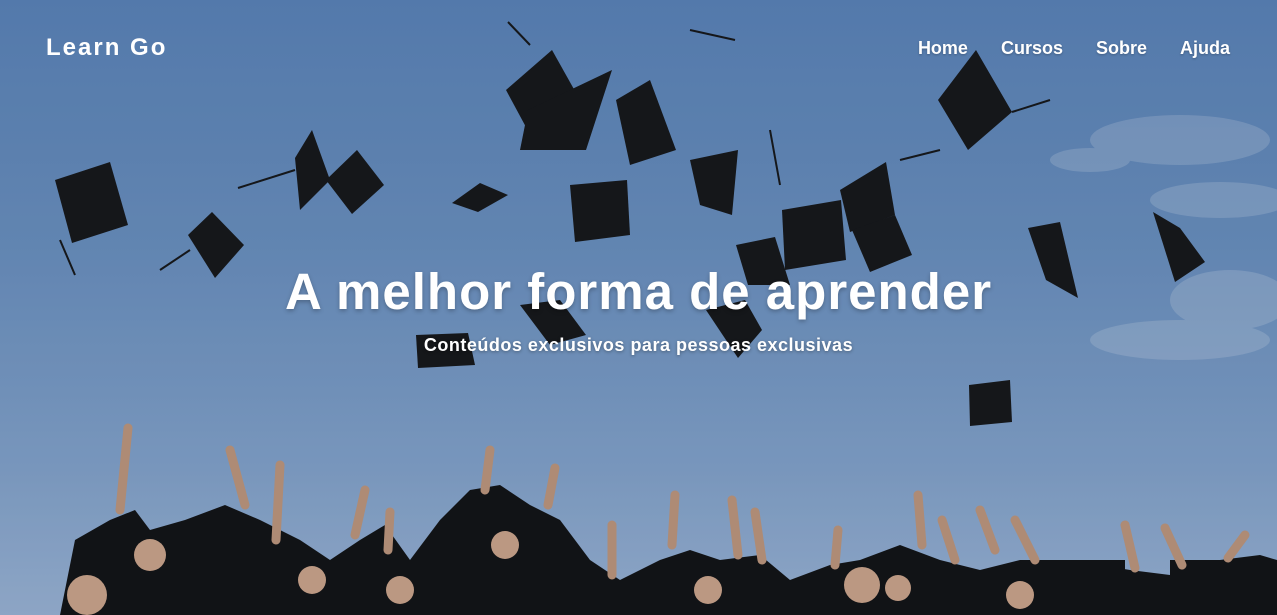 The image size is (1277, 615). What do you see at coordinates (943, 48) in the screenshot?
I see `nav-link-home: Home` at bounding box center [943, 48].